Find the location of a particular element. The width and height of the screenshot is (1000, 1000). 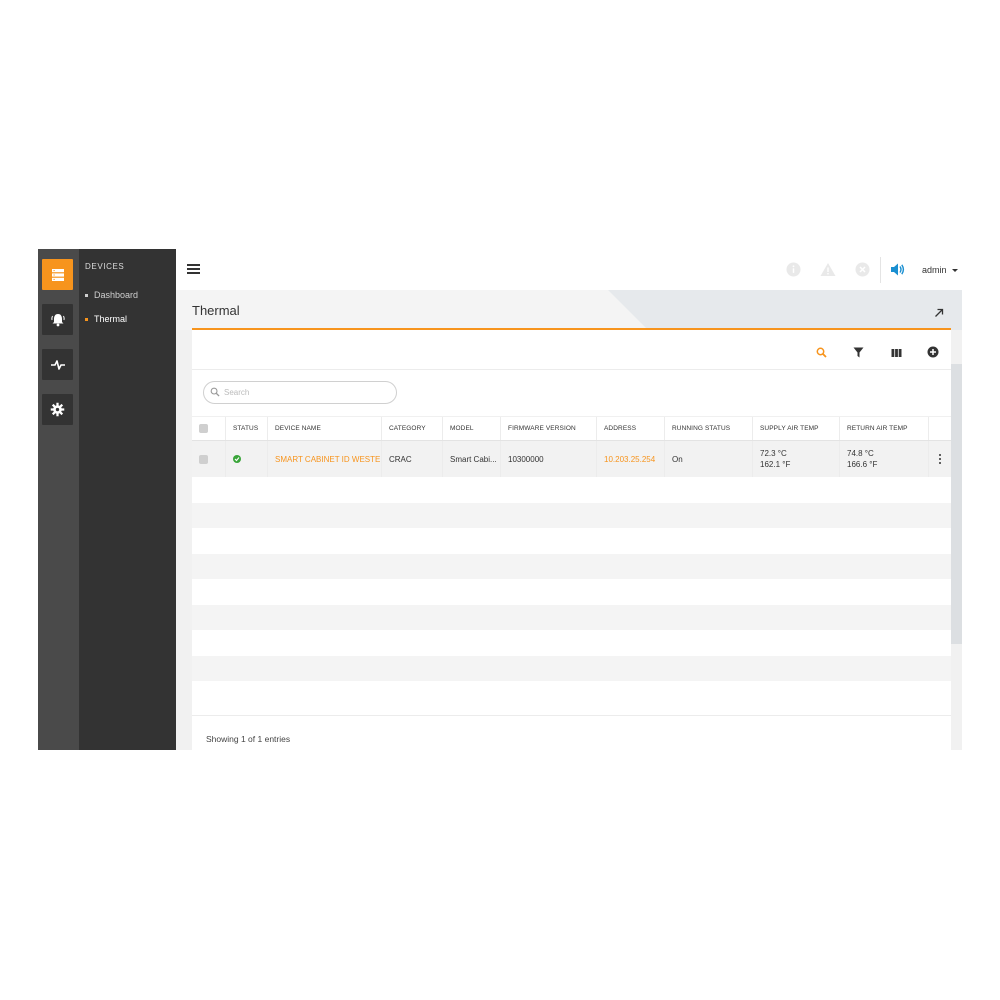

rail-devices-button is located at coordinates (57, 274).